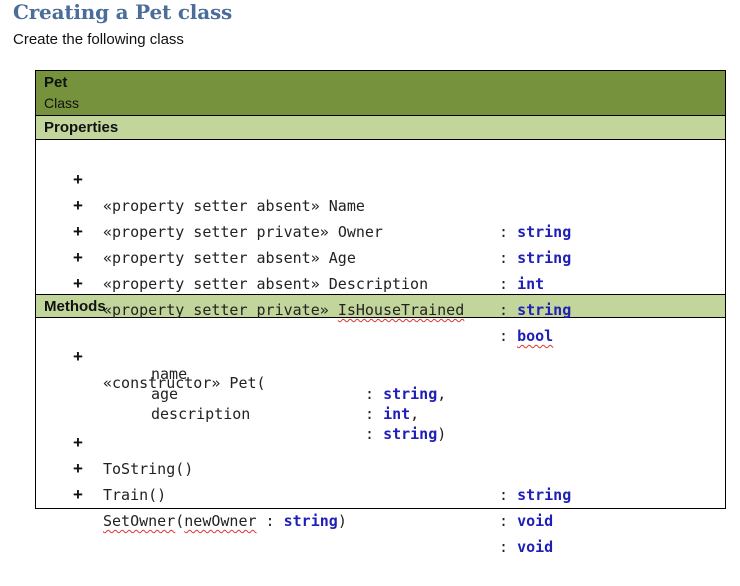 This screenshot has height=586, width=740. I want to click on class-kind: Class, so click(62, 103).